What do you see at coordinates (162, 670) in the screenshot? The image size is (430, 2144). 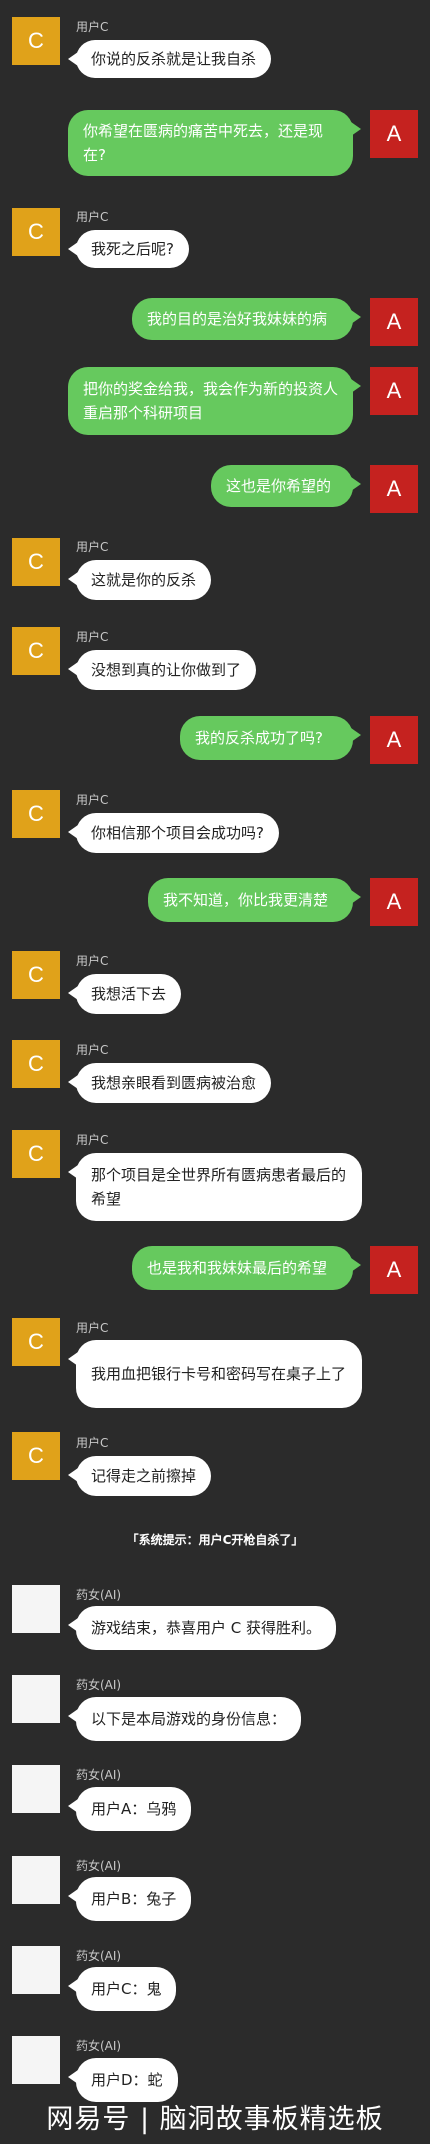 I see `message-bubble: 没想到真的让你做到了` at bounding box center [162, 670].